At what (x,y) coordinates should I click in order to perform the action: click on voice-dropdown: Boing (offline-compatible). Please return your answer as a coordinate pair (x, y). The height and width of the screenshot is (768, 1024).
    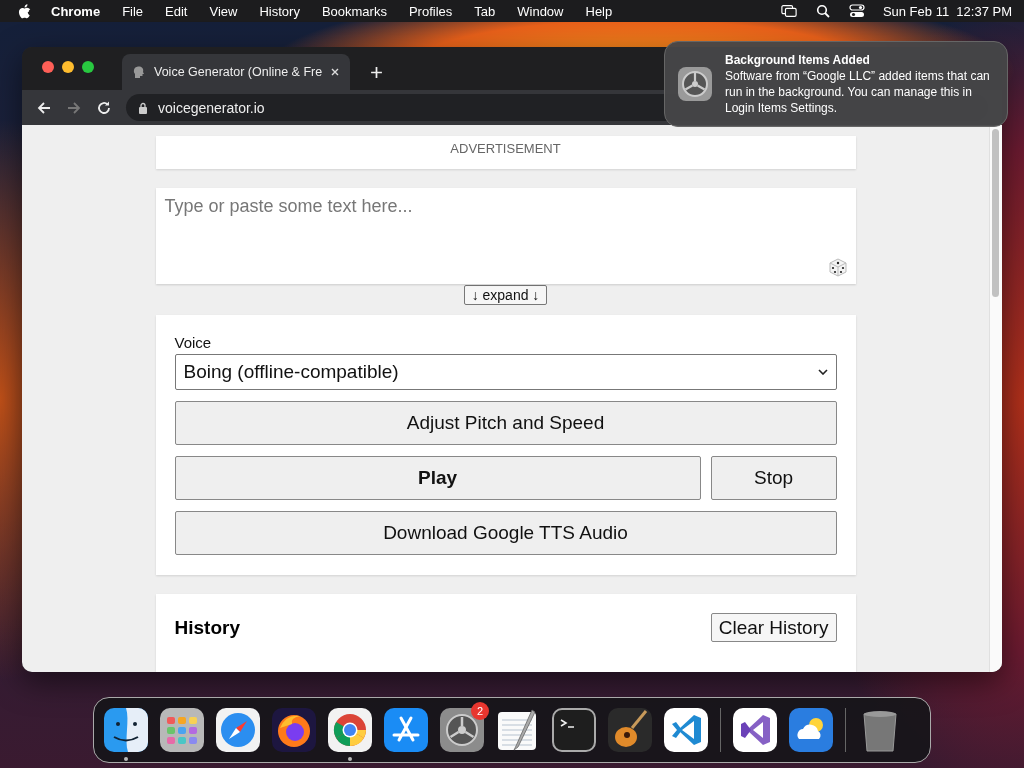
    Looking at the image, I should click on (505, 372).